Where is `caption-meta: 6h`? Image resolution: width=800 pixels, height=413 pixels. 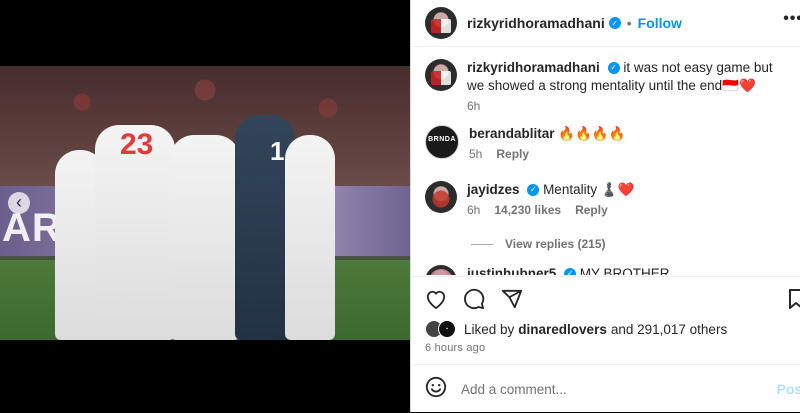 caption-meta: 6h is located at coordinates (630, 106).